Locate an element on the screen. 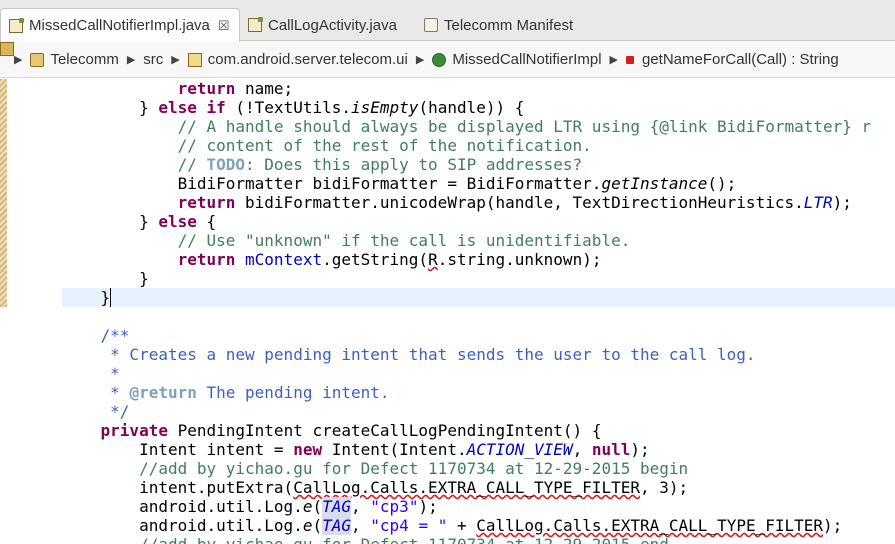 This screenshot has width=895, height=544. breadcrumb-item-src: src is located at coordinates (82, 55).